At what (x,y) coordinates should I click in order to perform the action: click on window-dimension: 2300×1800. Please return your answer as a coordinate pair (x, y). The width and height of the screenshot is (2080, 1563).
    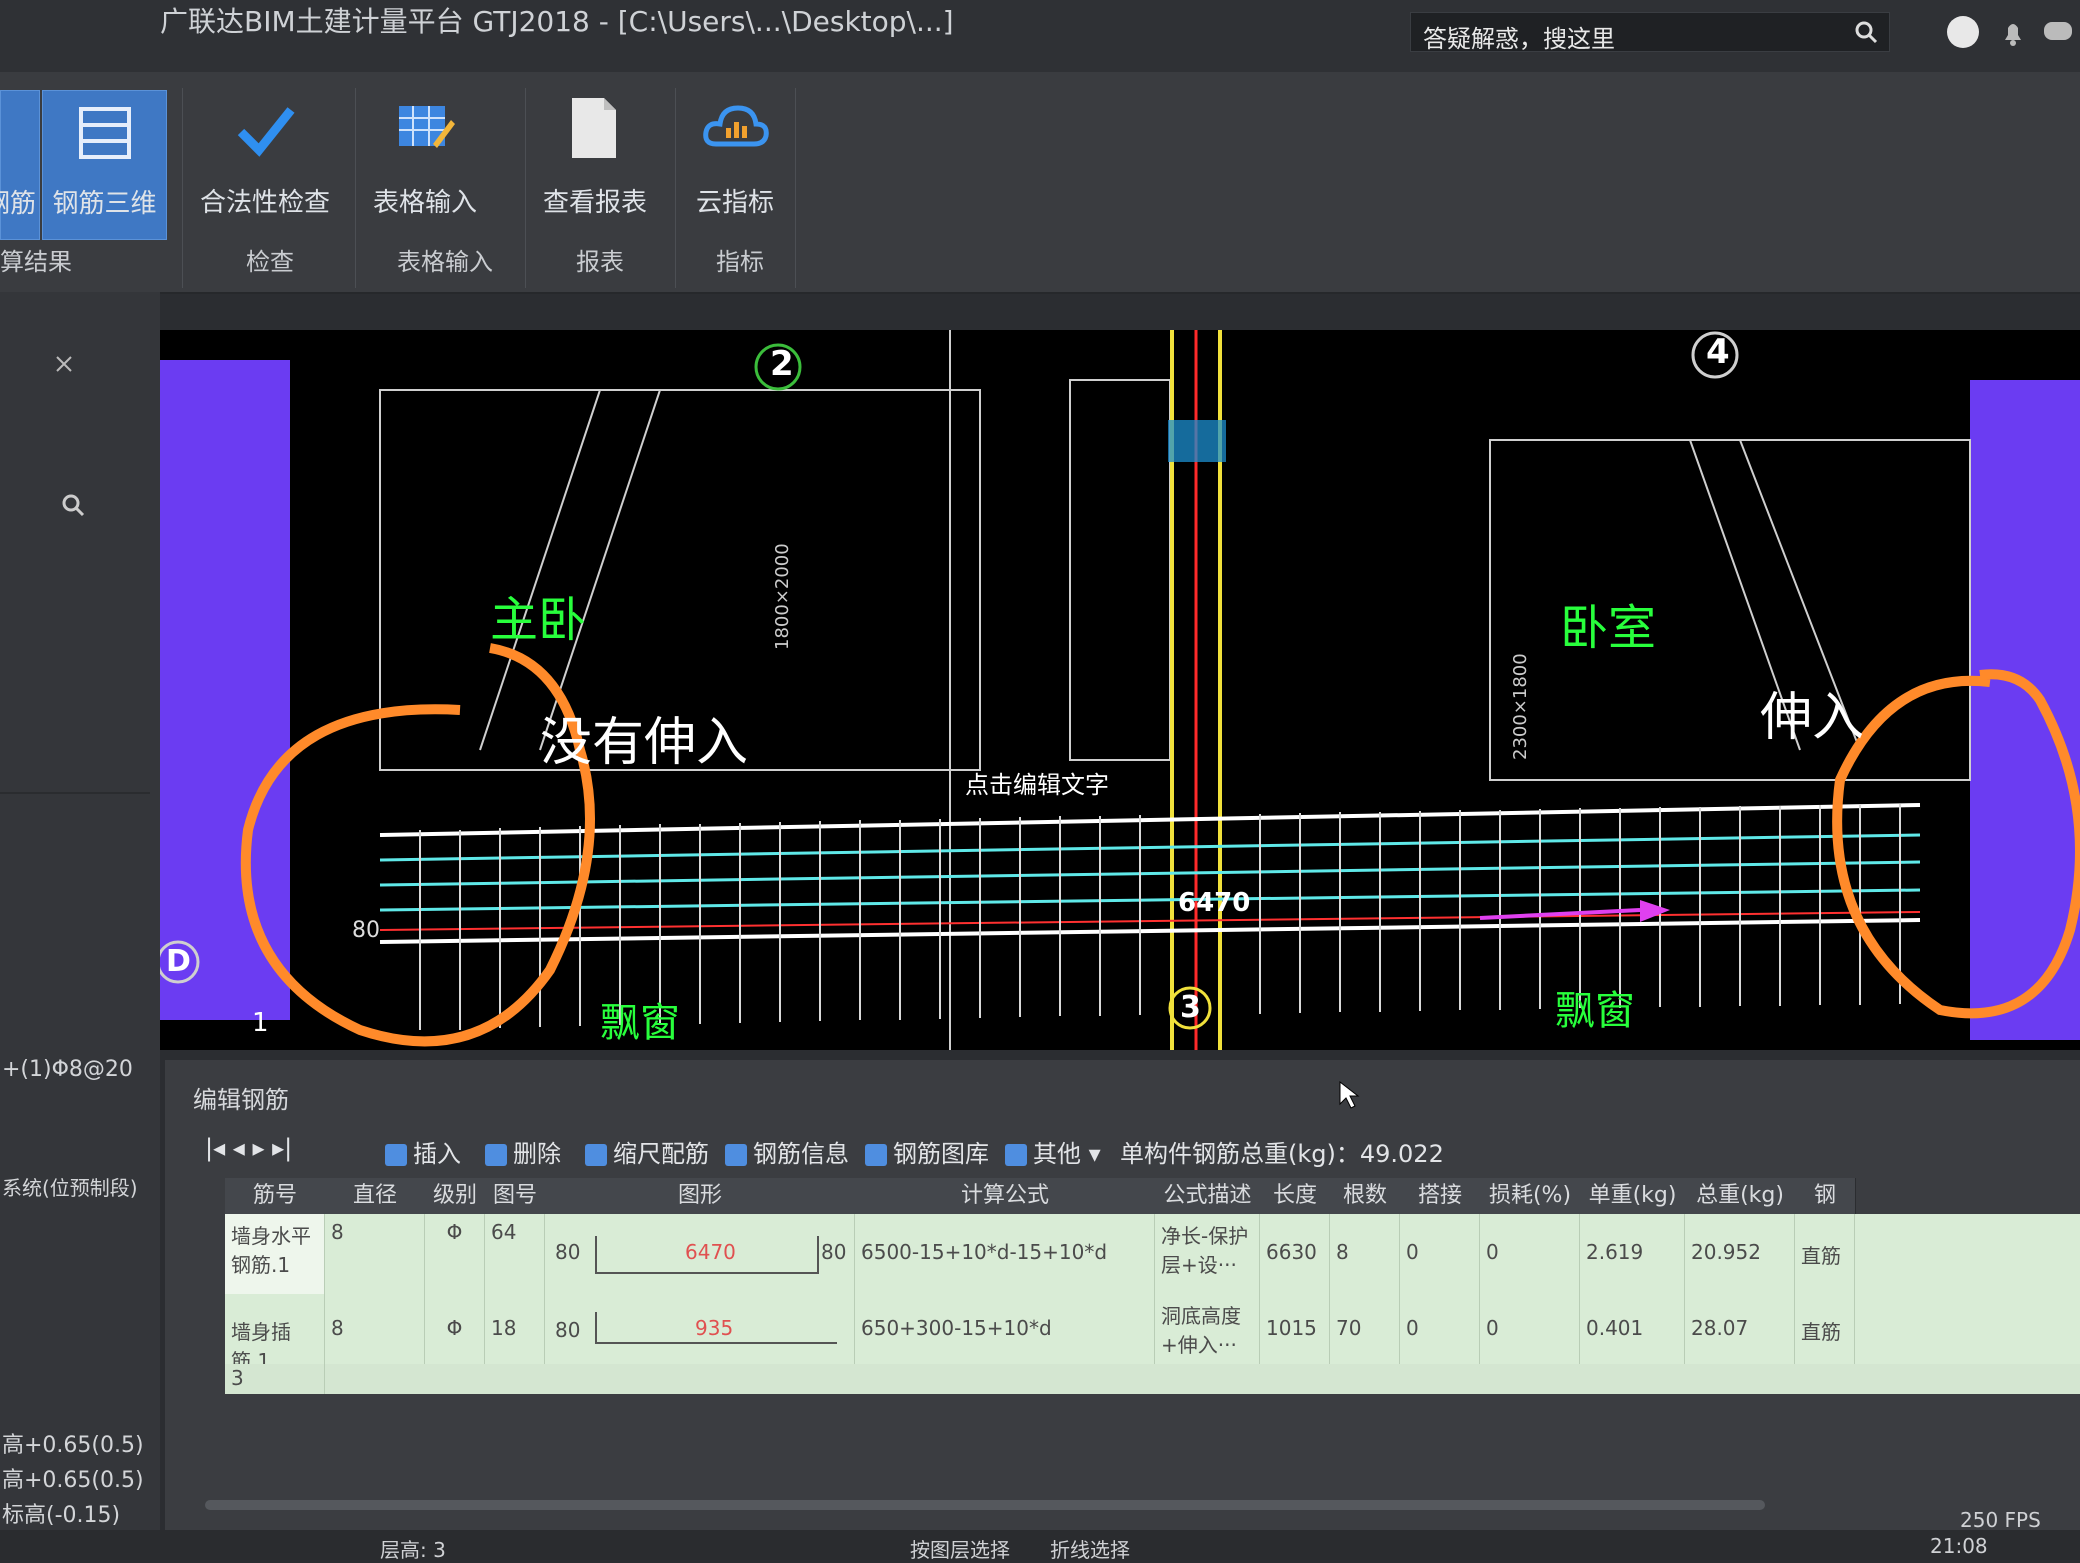
    Looking at the image, I should click on (1520, 706).